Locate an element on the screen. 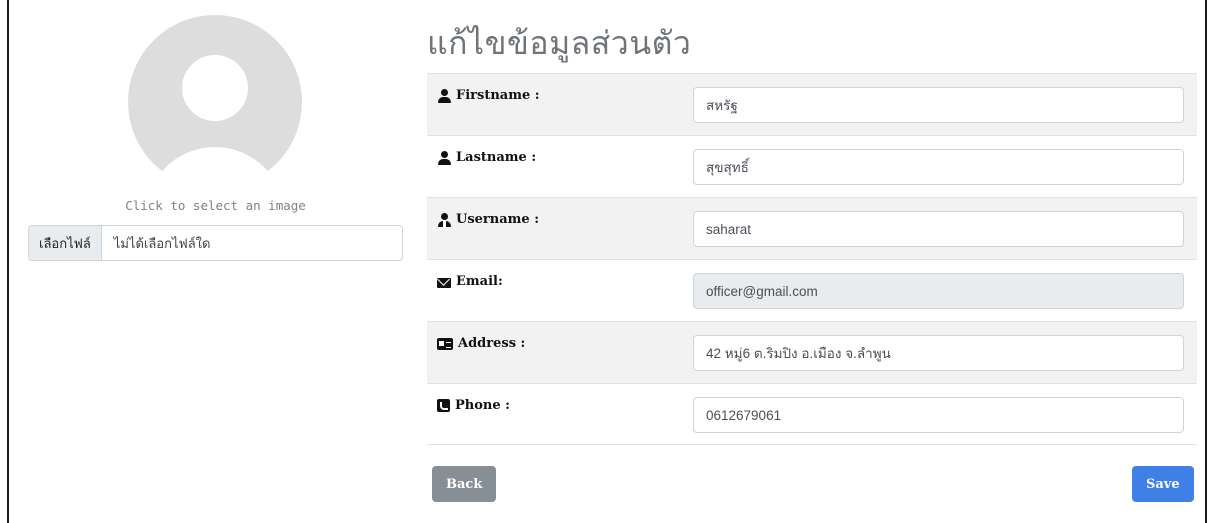  profile-image-placeholder is located at coordinates (215, 102).